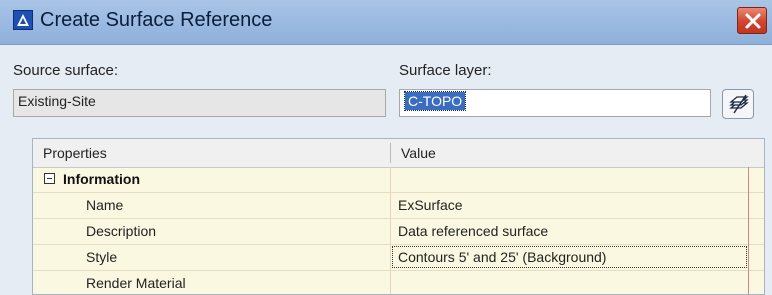  Describe the element at coordinates (156, 20) in the screenshot. I see `window-title: Create Surface Reference` at that location.